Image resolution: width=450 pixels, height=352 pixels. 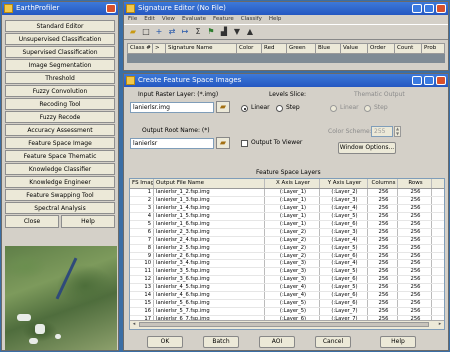 I want to click on linear-radio, so click(x=244, y=108).